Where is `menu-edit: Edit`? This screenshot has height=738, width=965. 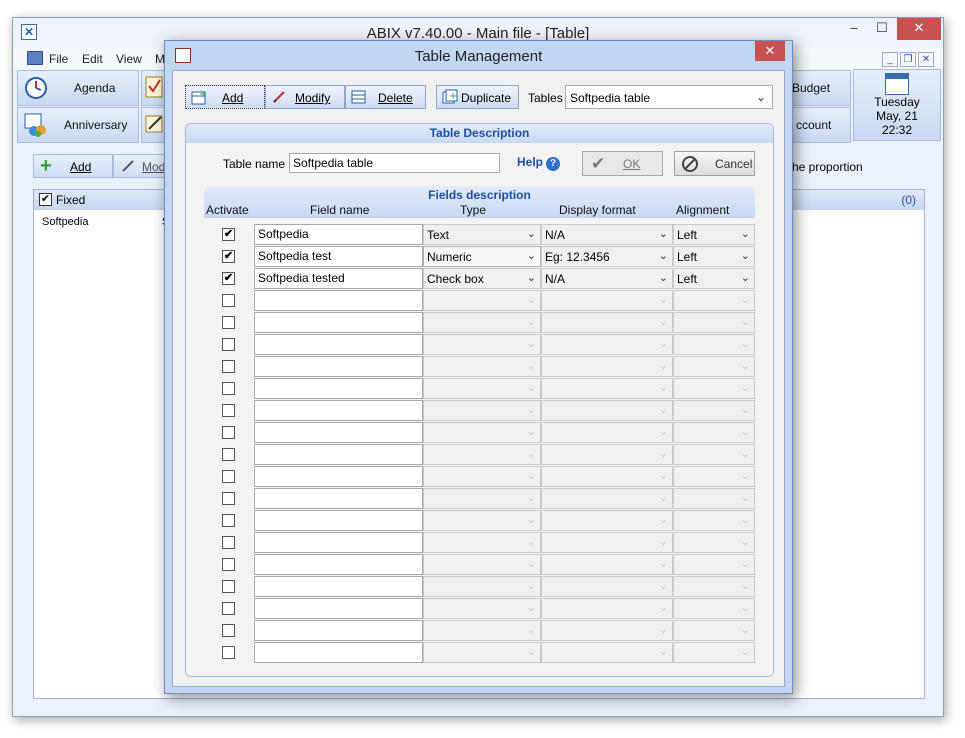
menu-edit: Edit is located at coordinates (92, 59).